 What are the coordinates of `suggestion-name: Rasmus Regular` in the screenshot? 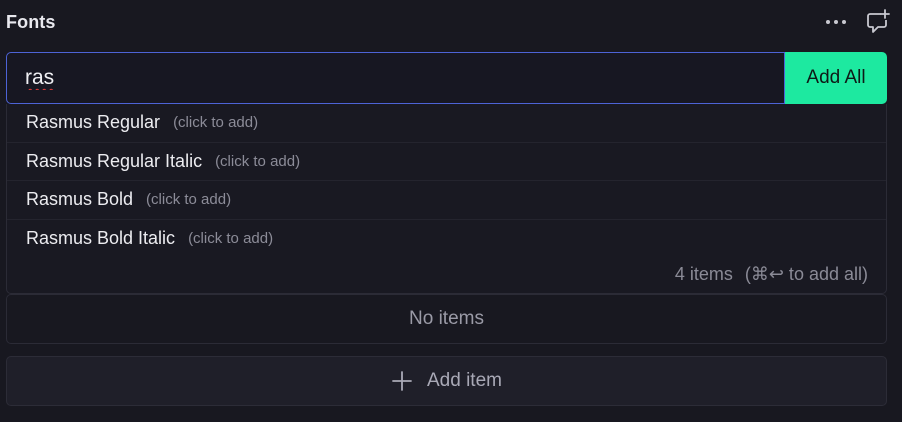 It's located at (93, 122).